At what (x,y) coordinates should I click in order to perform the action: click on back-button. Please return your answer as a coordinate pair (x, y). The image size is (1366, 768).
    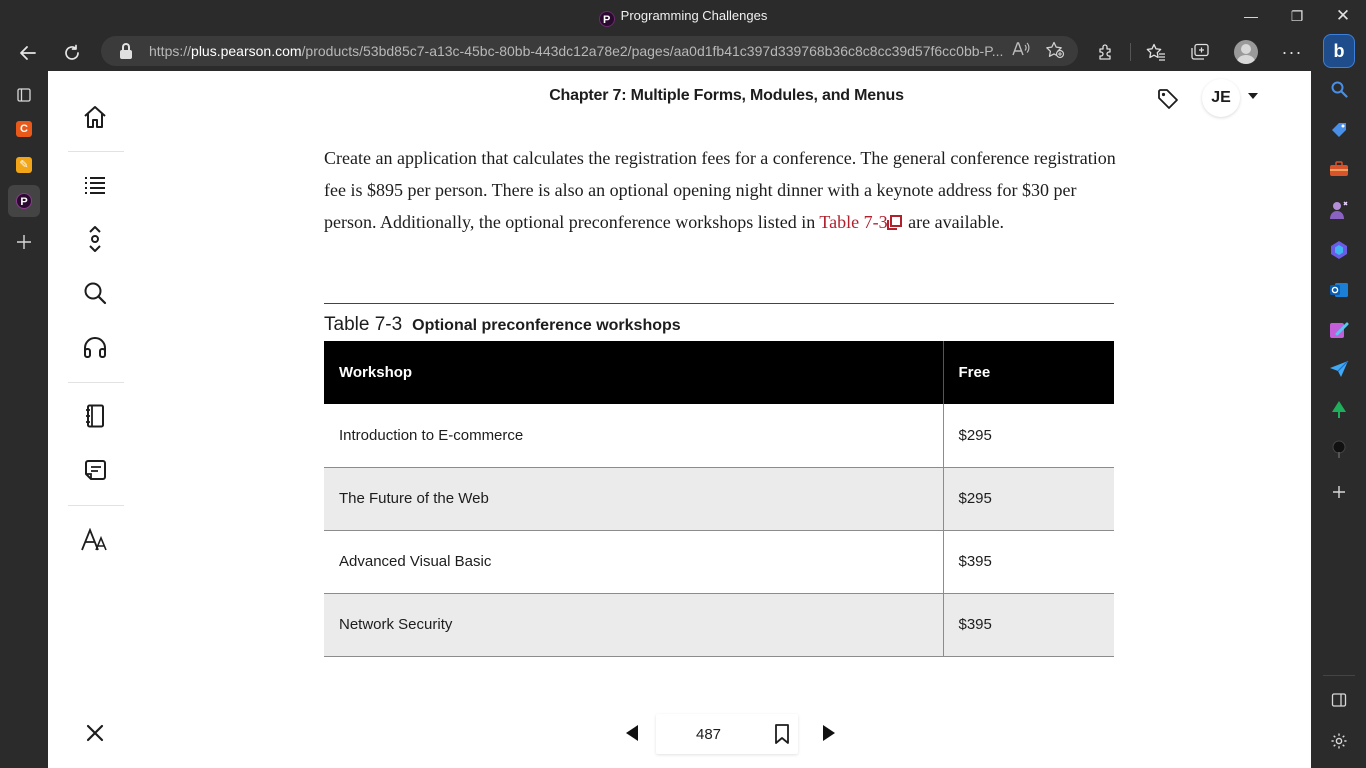
    Looking at the image, I should click on (28, 52).